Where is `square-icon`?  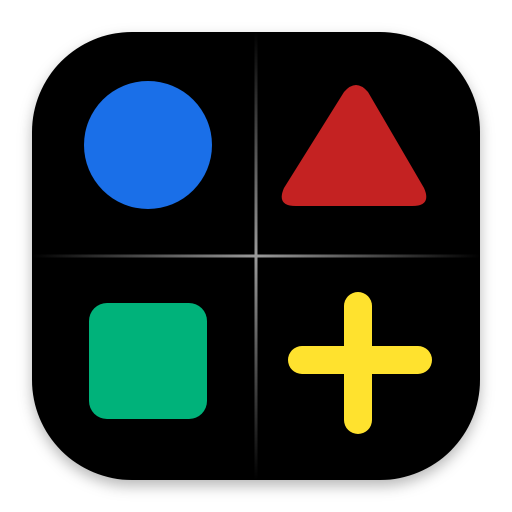
square-icon is located at coordinates (148, 361).